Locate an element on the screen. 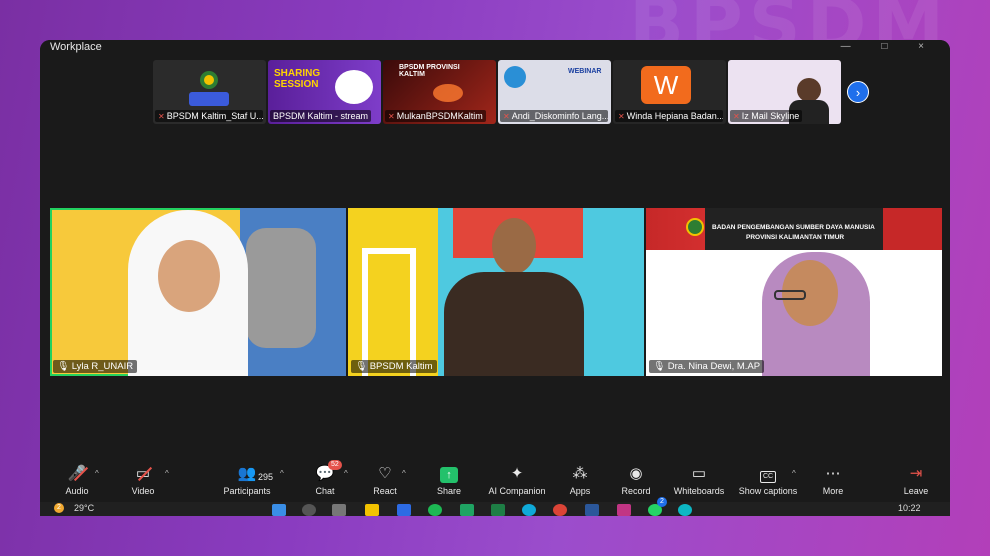 This screenshot has height=556, width=990. drive-icon is located at coordinates (467, 510).